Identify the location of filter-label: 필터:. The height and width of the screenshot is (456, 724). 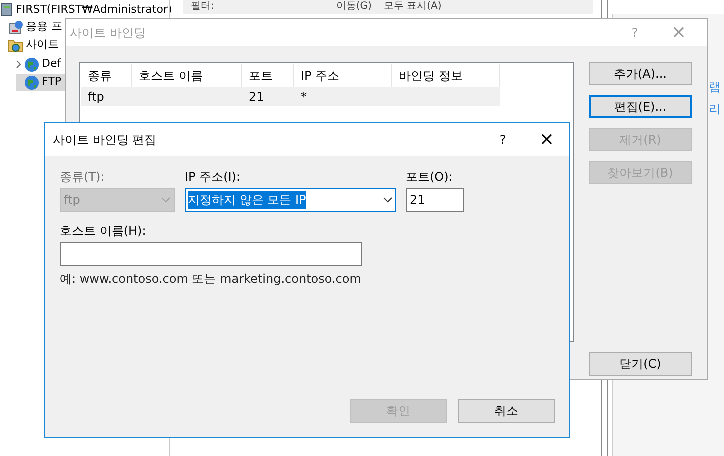
(202, 7).